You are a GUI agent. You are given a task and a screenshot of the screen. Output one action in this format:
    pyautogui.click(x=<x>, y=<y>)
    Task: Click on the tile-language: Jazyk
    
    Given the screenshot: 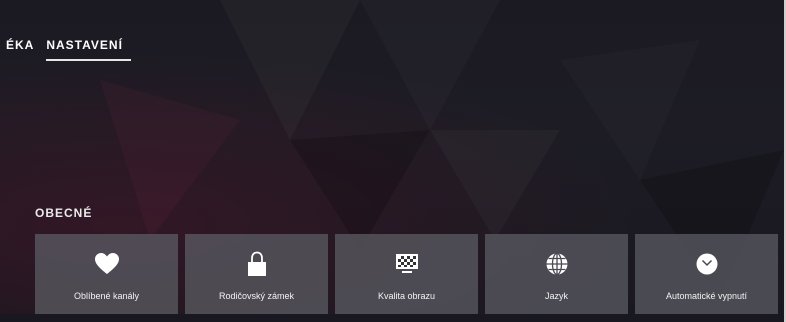 What is the action you would take?
    pyautogui.click(x=556, y=274)
    